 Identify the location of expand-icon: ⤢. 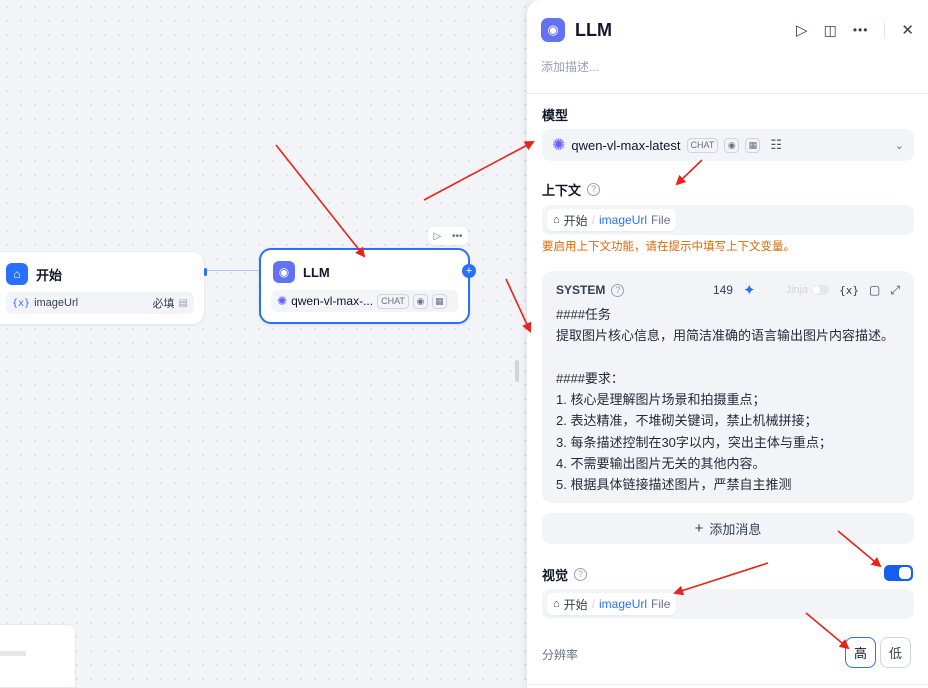
(895, 290).